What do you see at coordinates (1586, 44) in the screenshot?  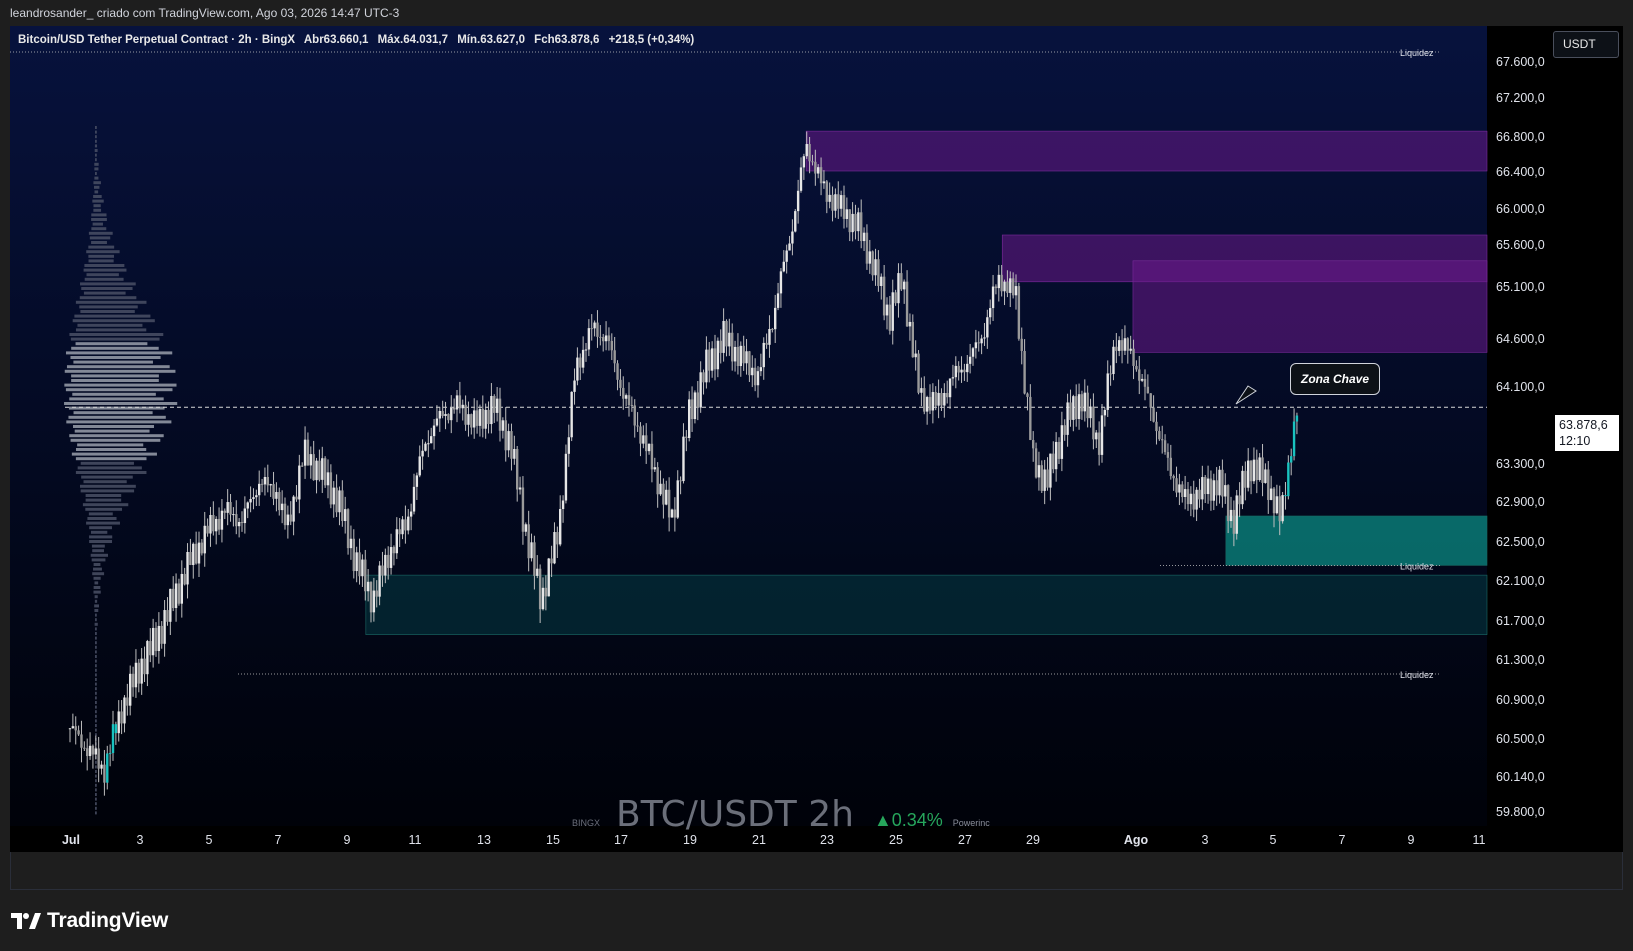 I see `currency-button: USDT` at bounding box center [1586, 44].